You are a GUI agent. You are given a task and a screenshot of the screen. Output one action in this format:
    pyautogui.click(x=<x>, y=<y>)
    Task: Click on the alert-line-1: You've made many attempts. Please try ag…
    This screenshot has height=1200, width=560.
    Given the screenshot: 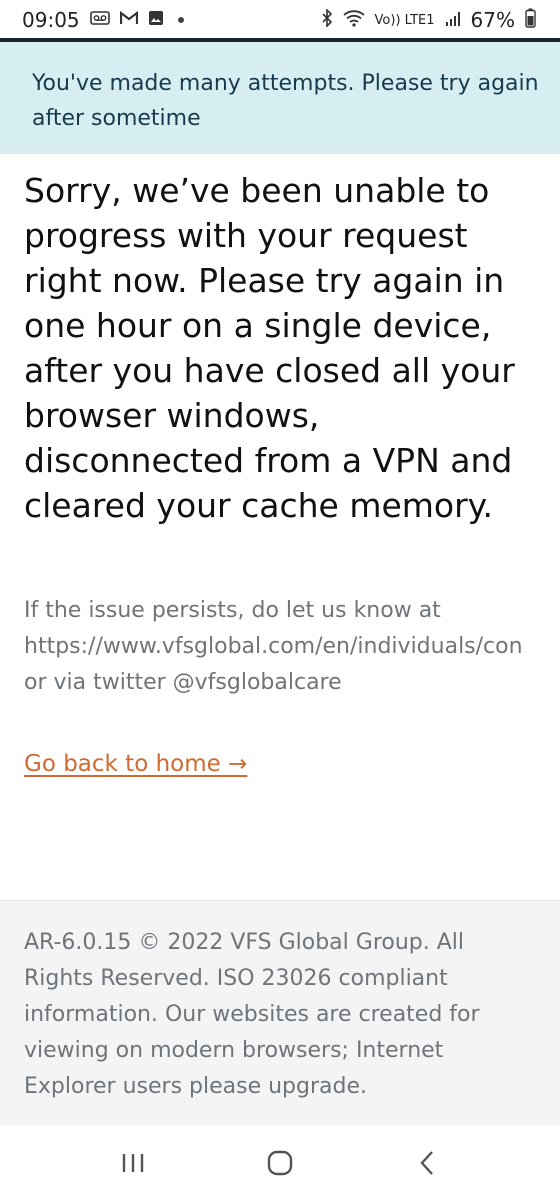 What is the action you would take?
    pyautogui.click(x=285, y=83)
    